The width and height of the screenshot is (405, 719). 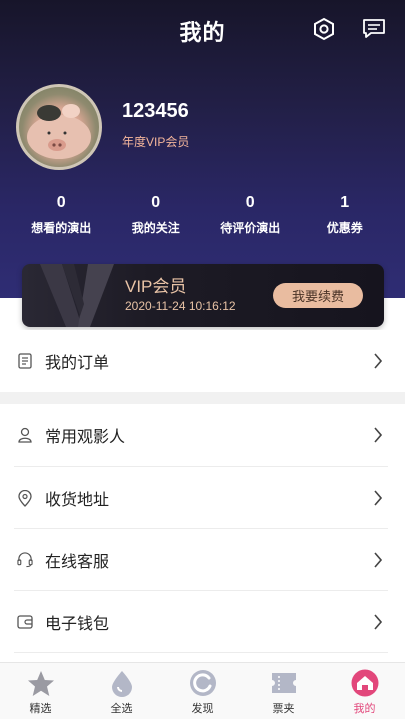 What do you see at coordinates (77, 562) in the screenshot?
I see `menu-item-label: 在线客服` at bounding box center [77, 562].